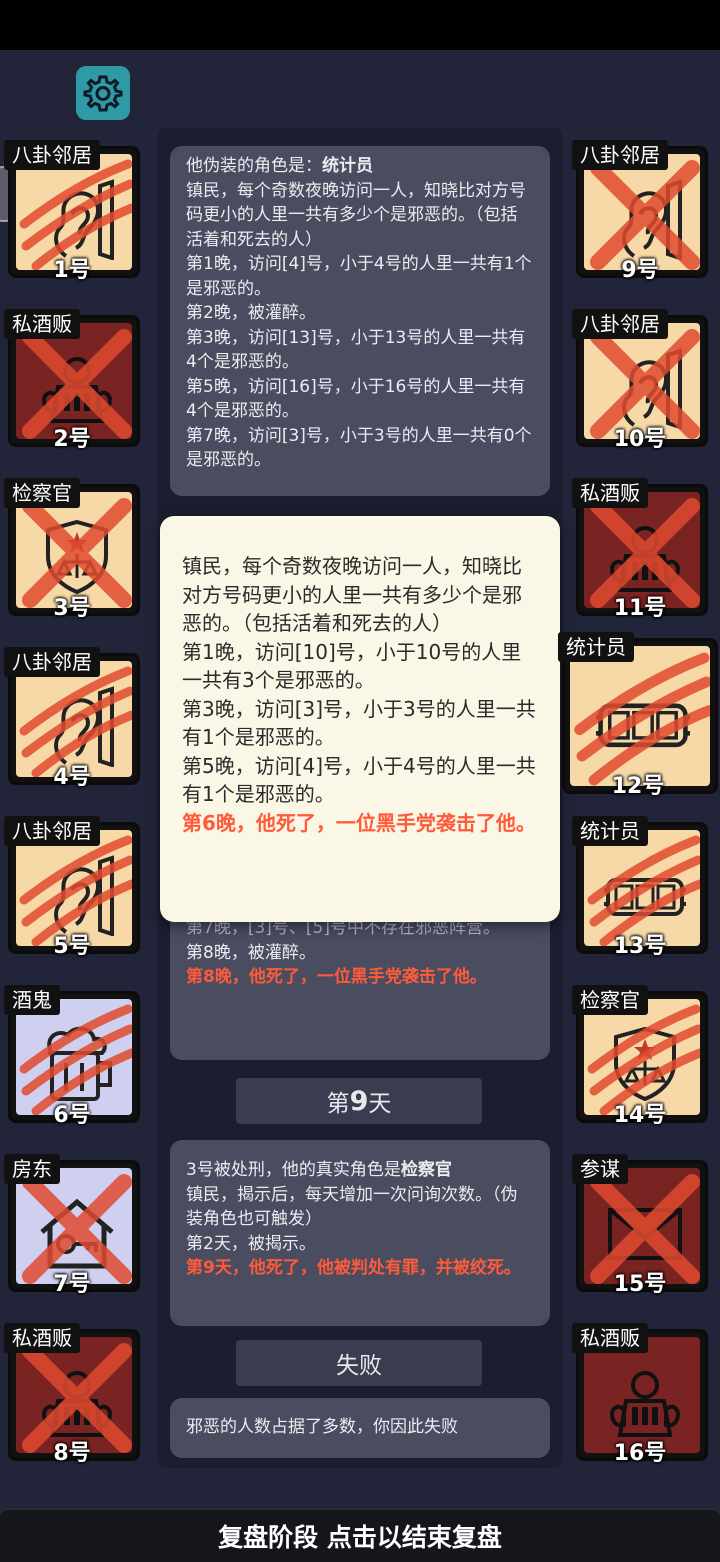  What do you see at coordinates (640, 380) in the screenshot?
I see `player-seat: 八卦邻居 10号` at bounding box center [640, 380].